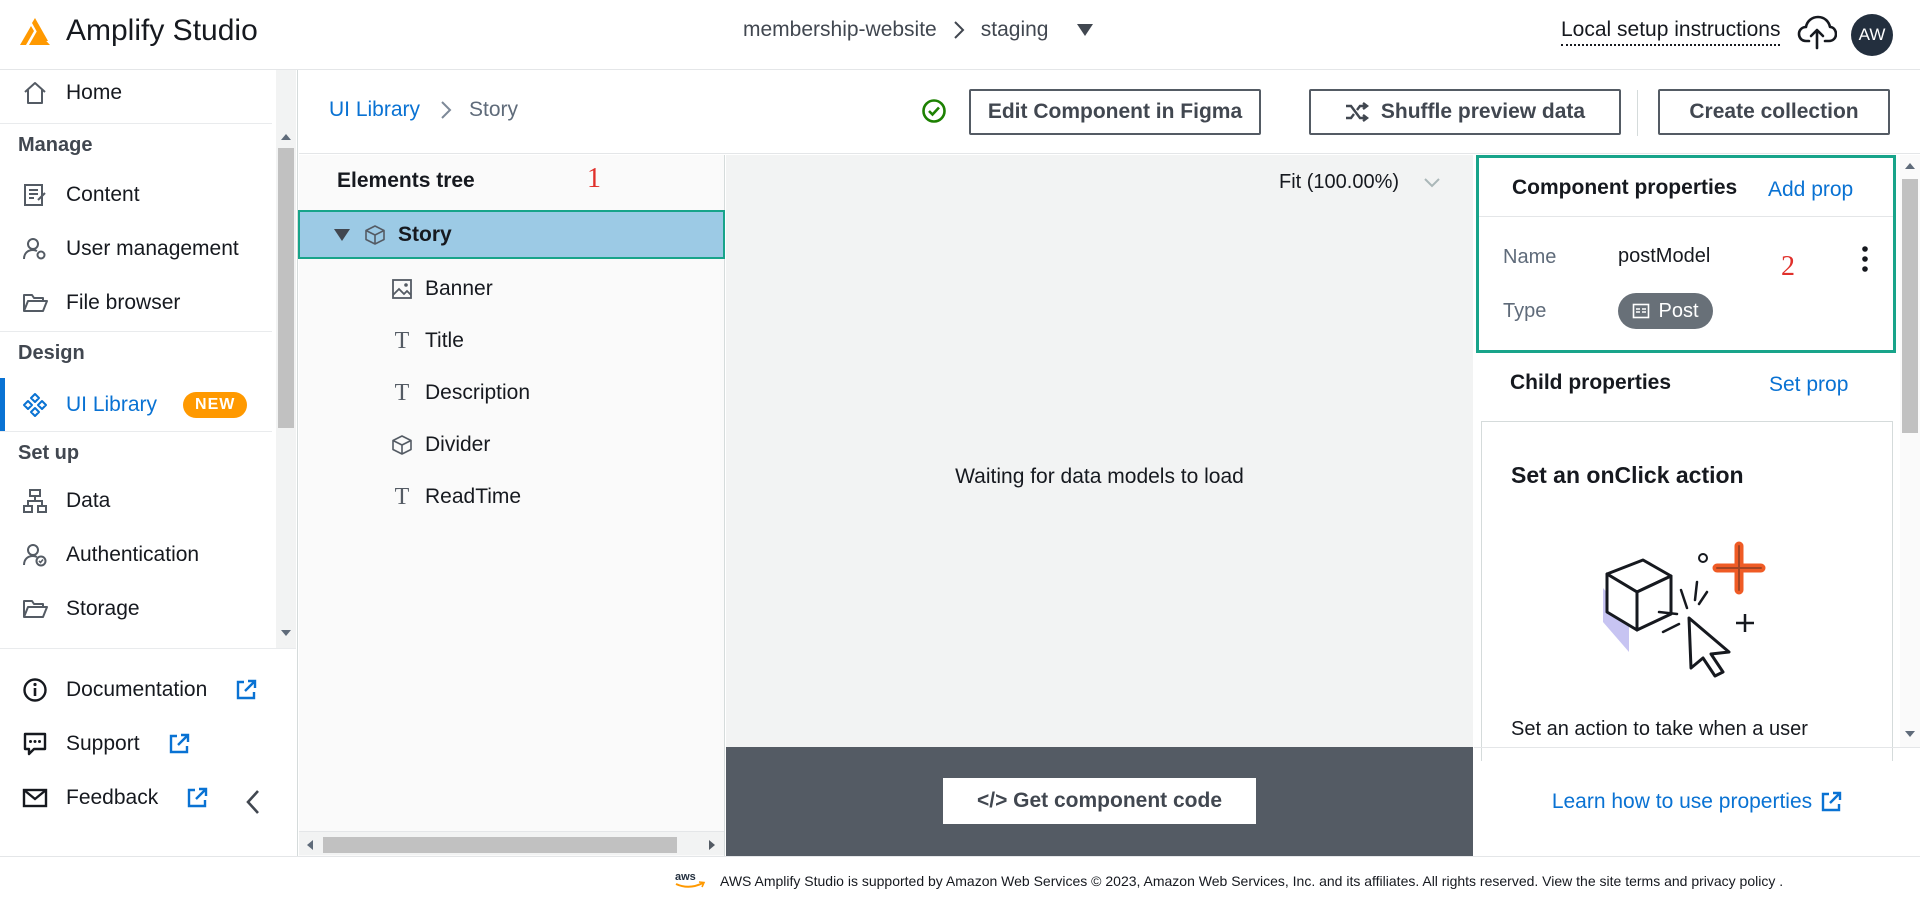 The width and height of the screenshot is (1920, 904). Describe the element at coordinates (1872, 35) in the screenshot. I see `user-avatar: AW` at that location.